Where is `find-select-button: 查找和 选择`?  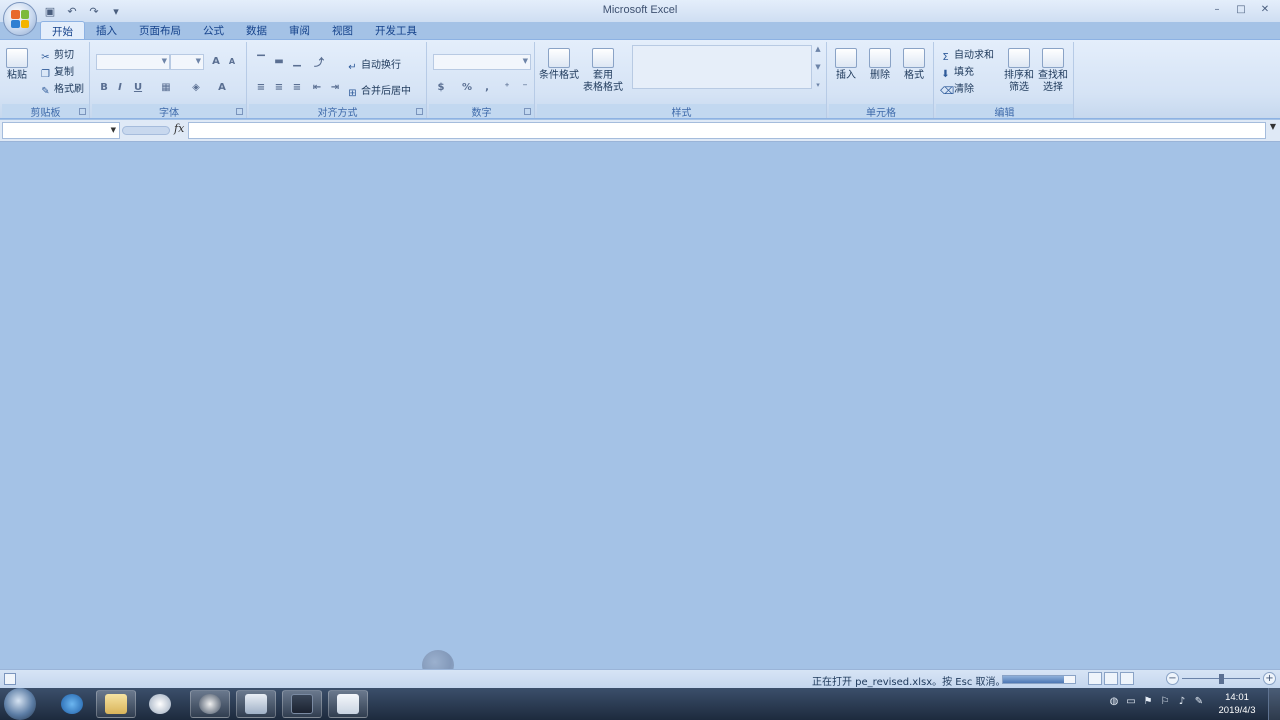
find-select-button: 查找和 选择 is located at coordinates (1053, 71).